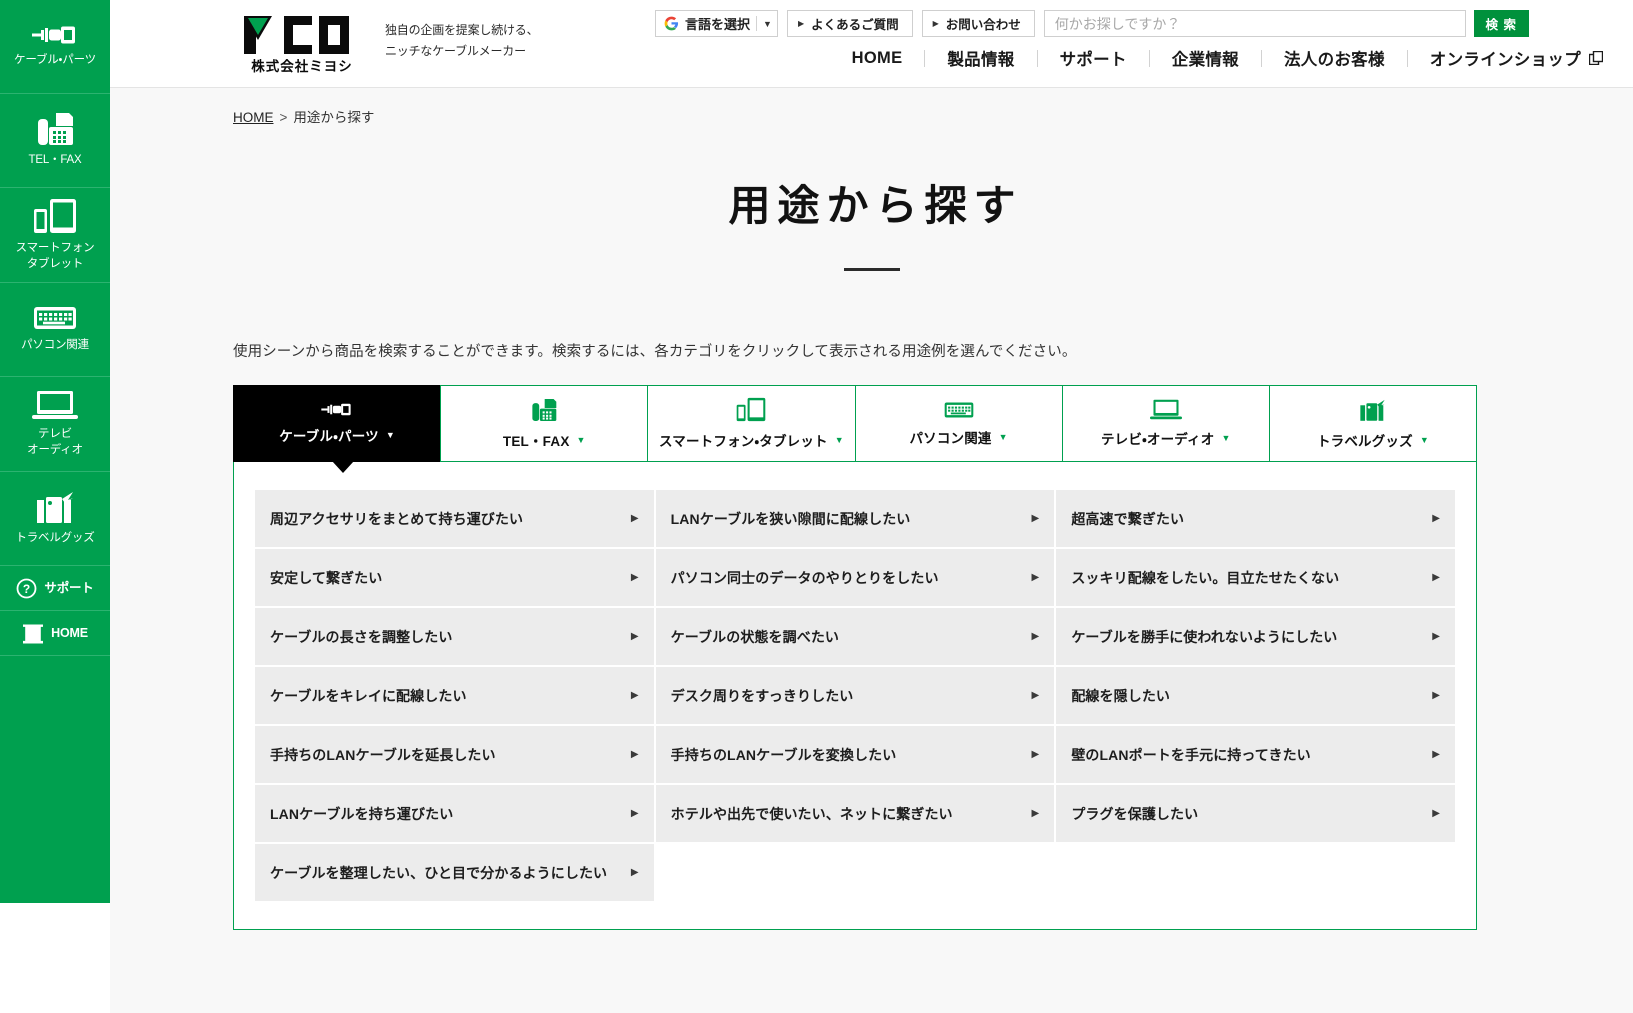  I want to click on main-navigation: HOME 製品情報 サポート 企業情報 法人のお客様 オンラインショップ, so click(1220, 58).